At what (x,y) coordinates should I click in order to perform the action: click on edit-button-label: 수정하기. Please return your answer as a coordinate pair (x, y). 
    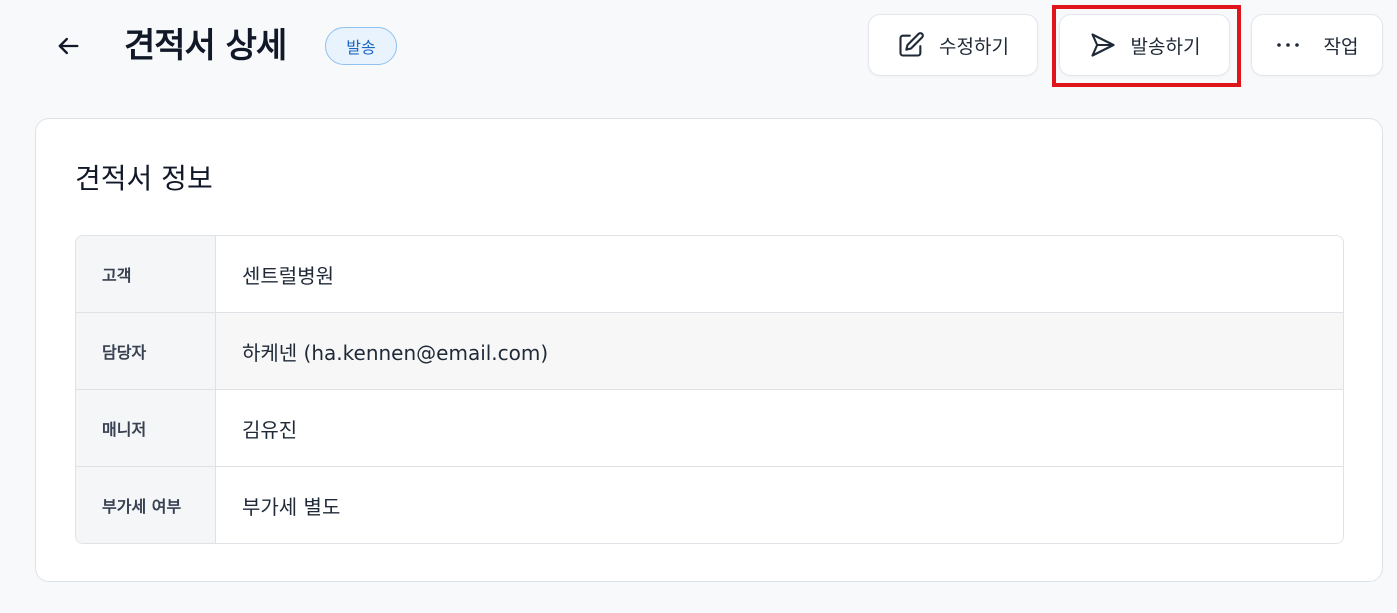
    Looking at the image, I should click on (974, 46).